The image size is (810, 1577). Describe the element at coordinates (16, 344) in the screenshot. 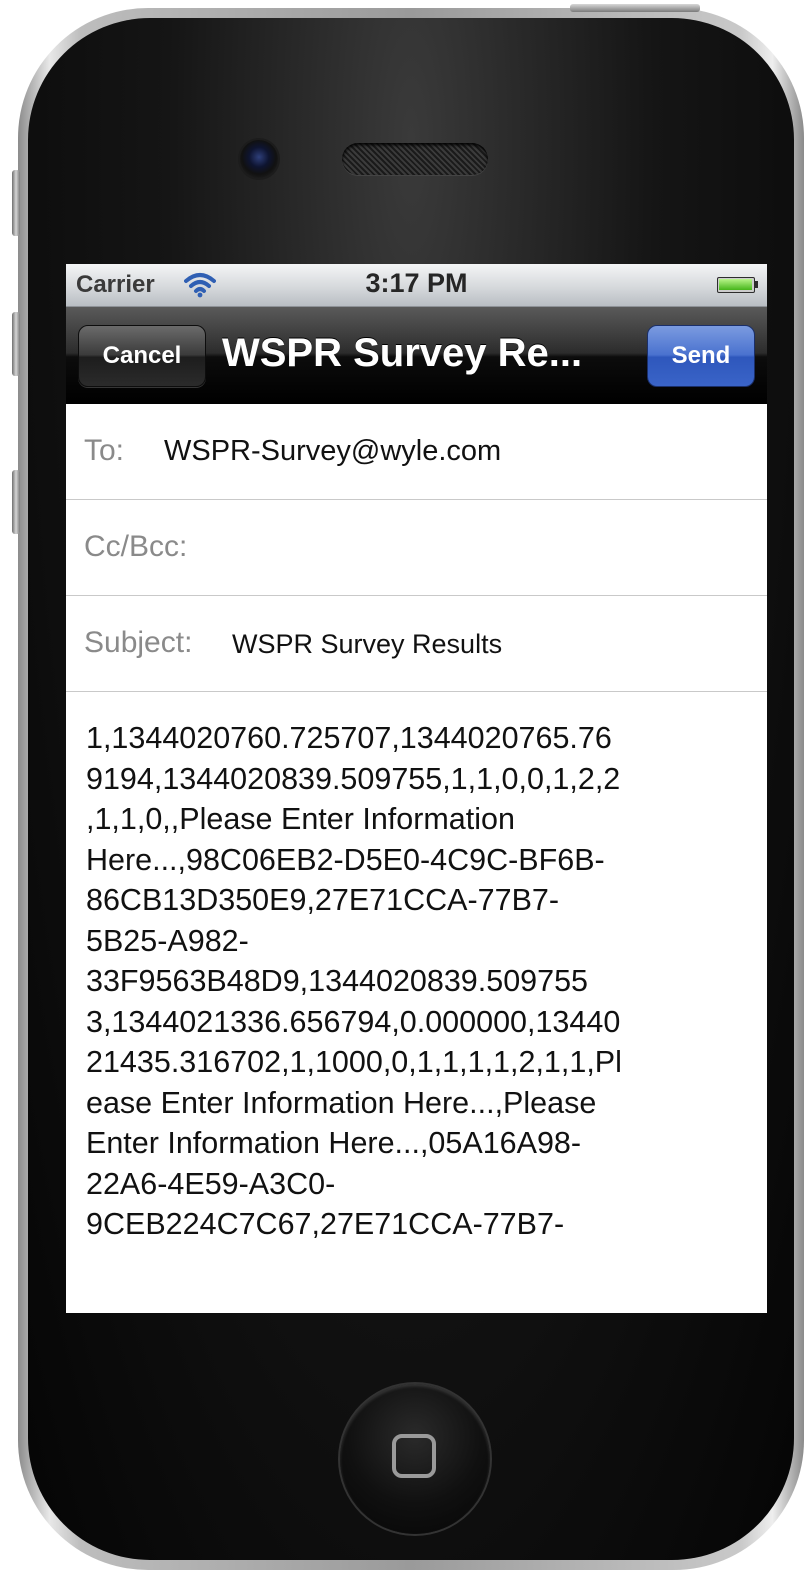

I see `volume-up-button` at that location.